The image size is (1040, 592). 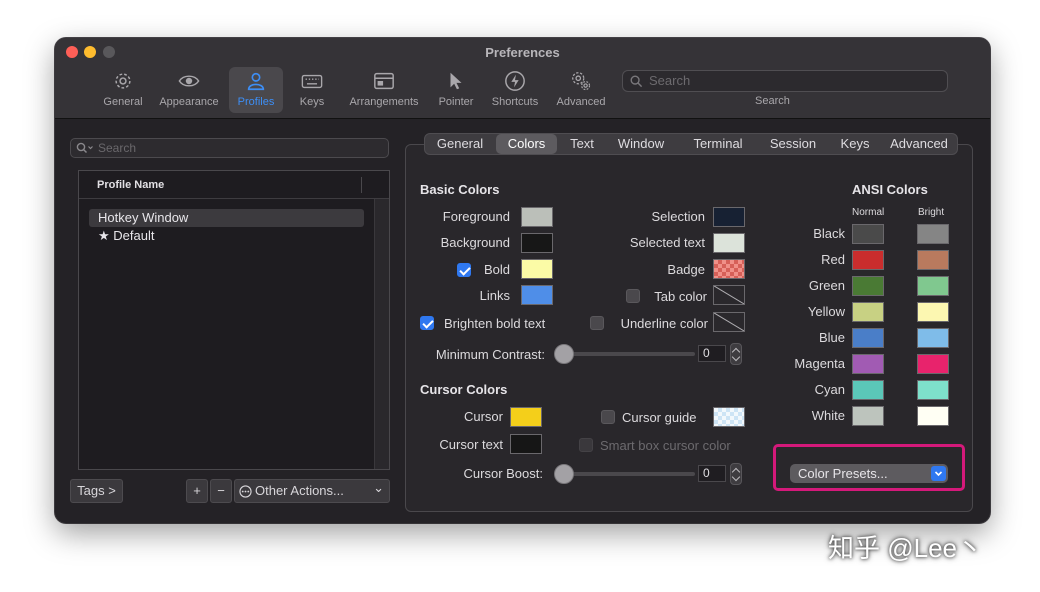 I want to click on ansi-blue-bright-well, so click(x=933, y=338).